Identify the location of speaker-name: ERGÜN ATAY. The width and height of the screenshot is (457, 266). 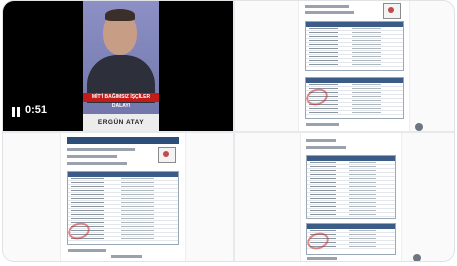
(121, 122).